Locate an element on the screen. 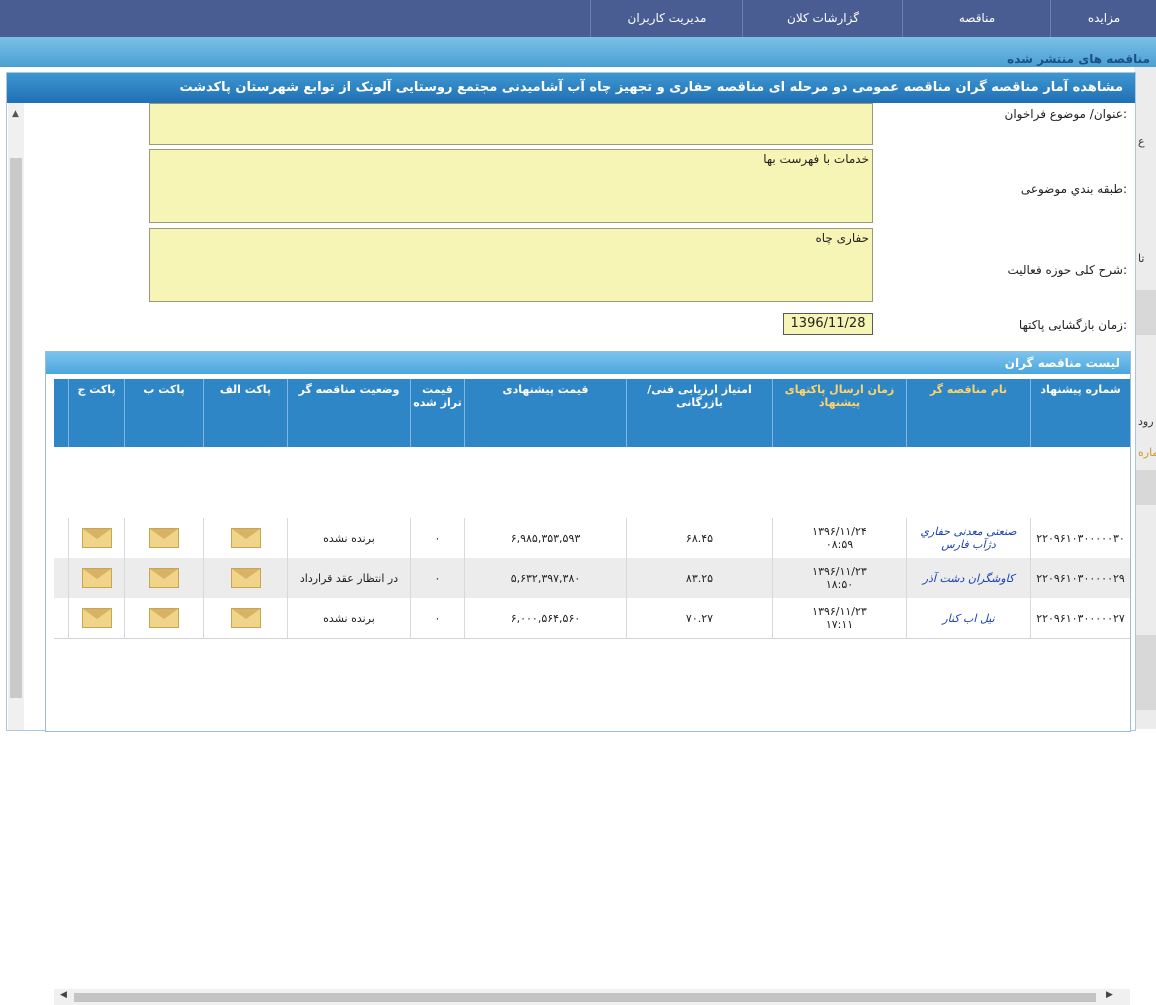 This screenshot has height=1005, width=1156. col-header-name: نام مناقصه گر is located at coordinates (968, 413).